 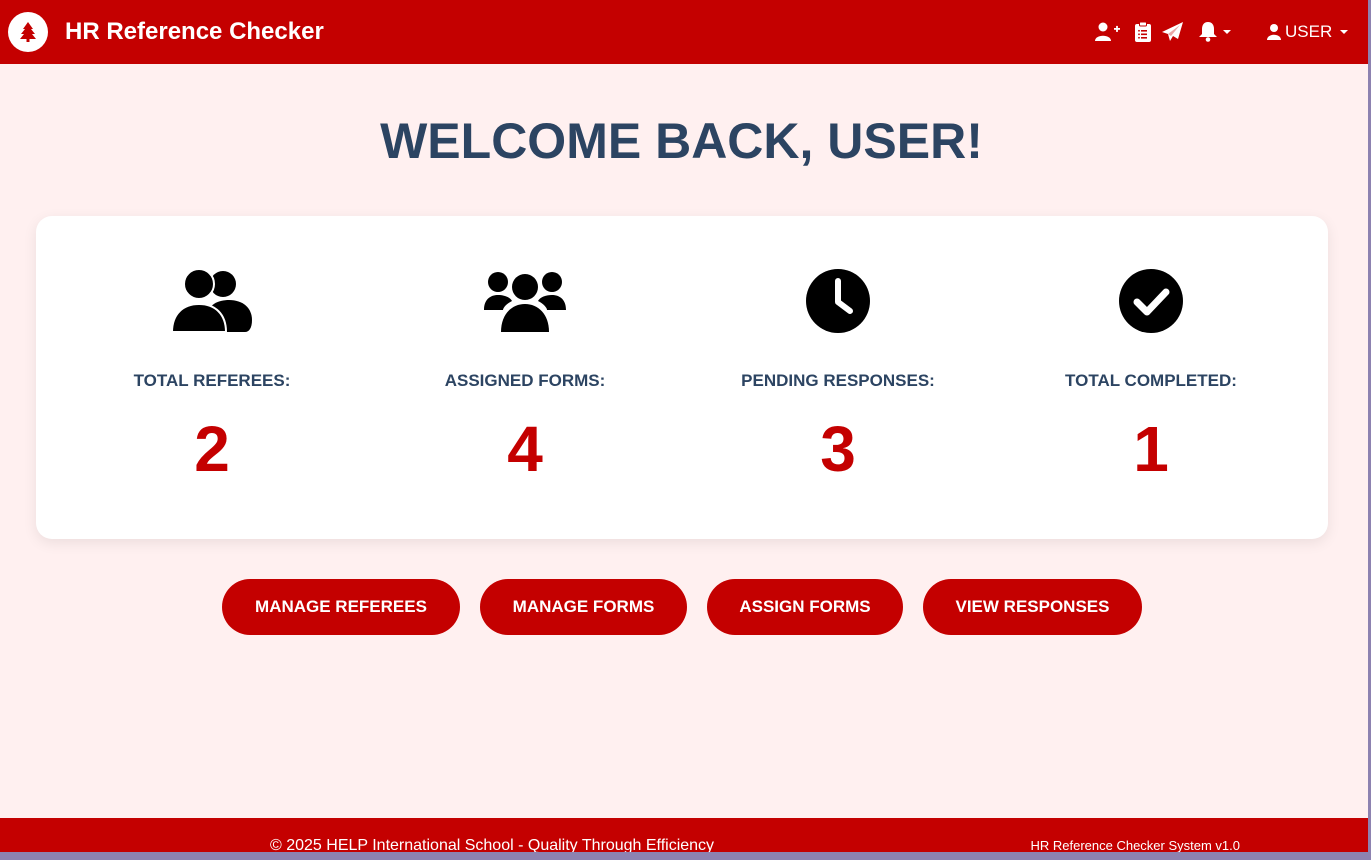 What do you see at coordinates (525, 303) in the screenshot?
I see `users-icon` at bounding box center [525, 303].